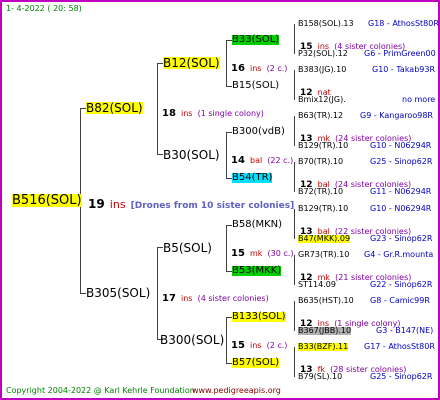 Image resolution: width=440 pixels, height=400 pixels. Describe the element at coordinates (320, 377) in the screenshot. I see `ancestor-name: B79(SL).10` at that location.